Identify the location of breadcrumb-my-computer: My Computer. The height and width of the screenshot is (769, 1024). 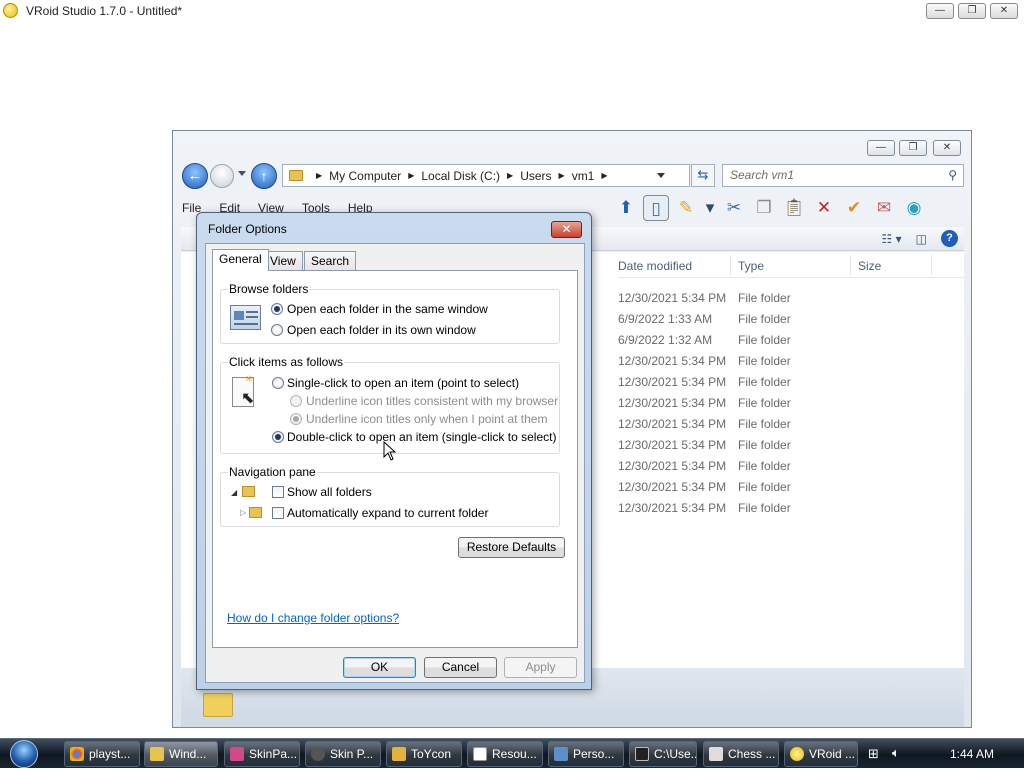
(365, 176).